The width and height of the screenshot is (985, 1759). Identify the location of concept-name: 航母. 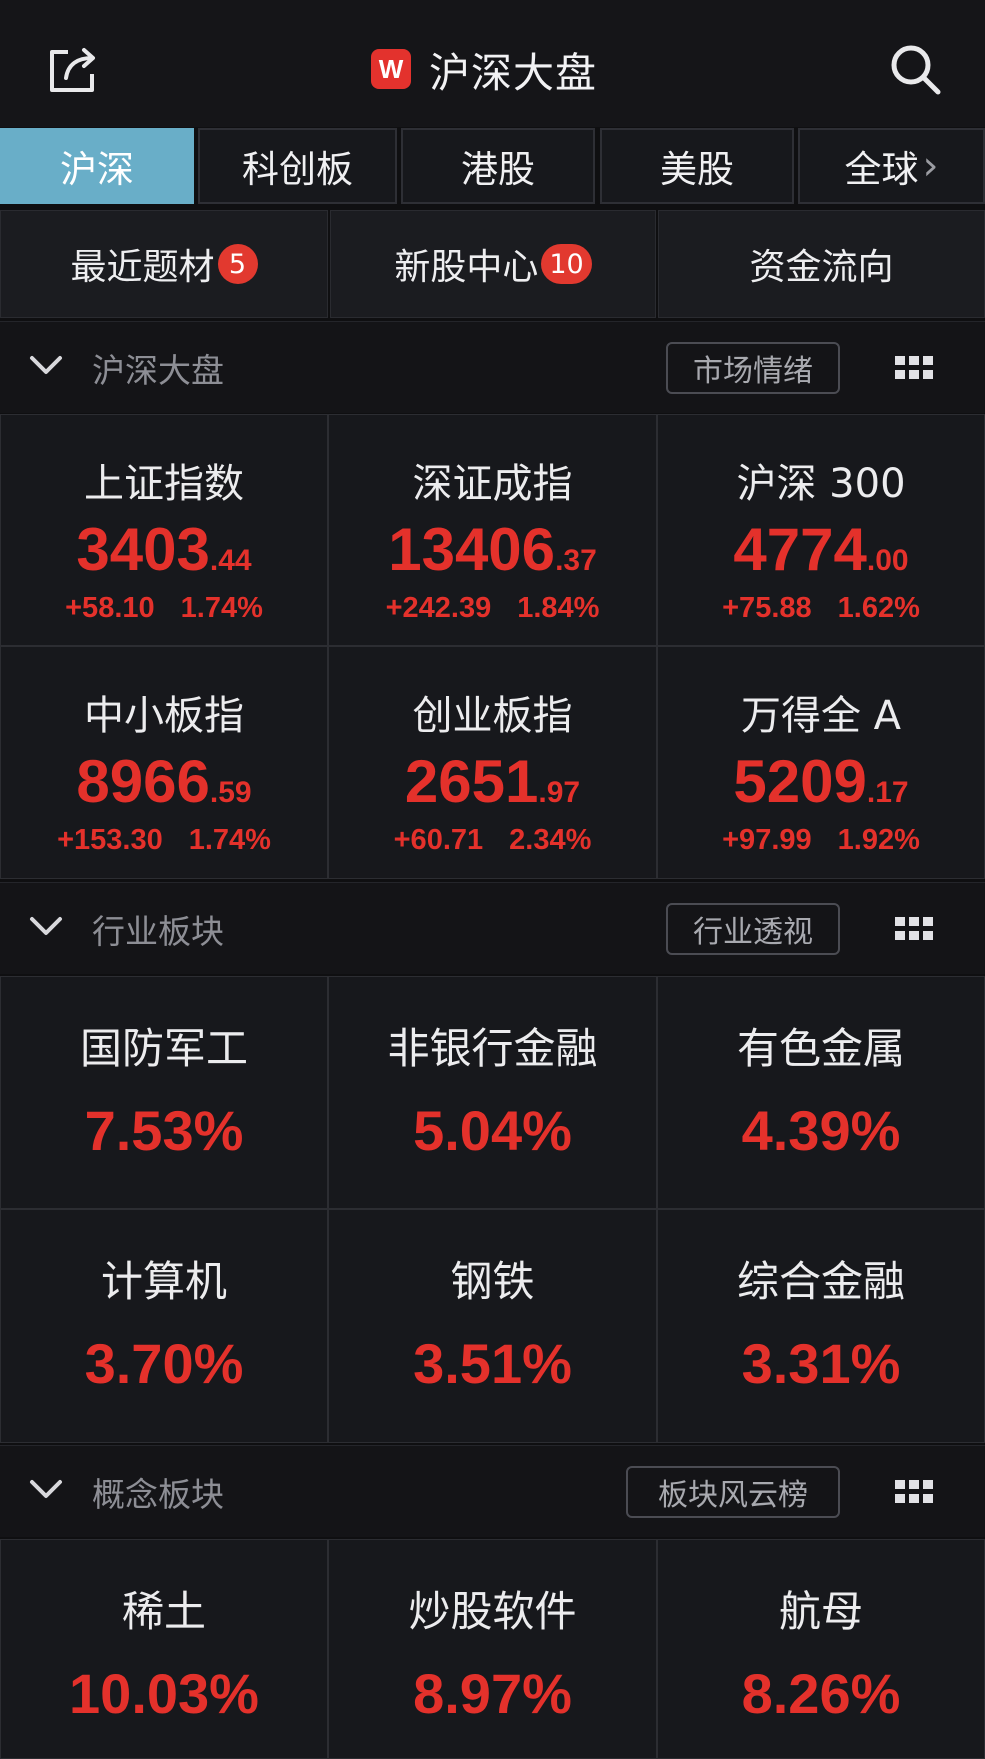
(820, 1611).